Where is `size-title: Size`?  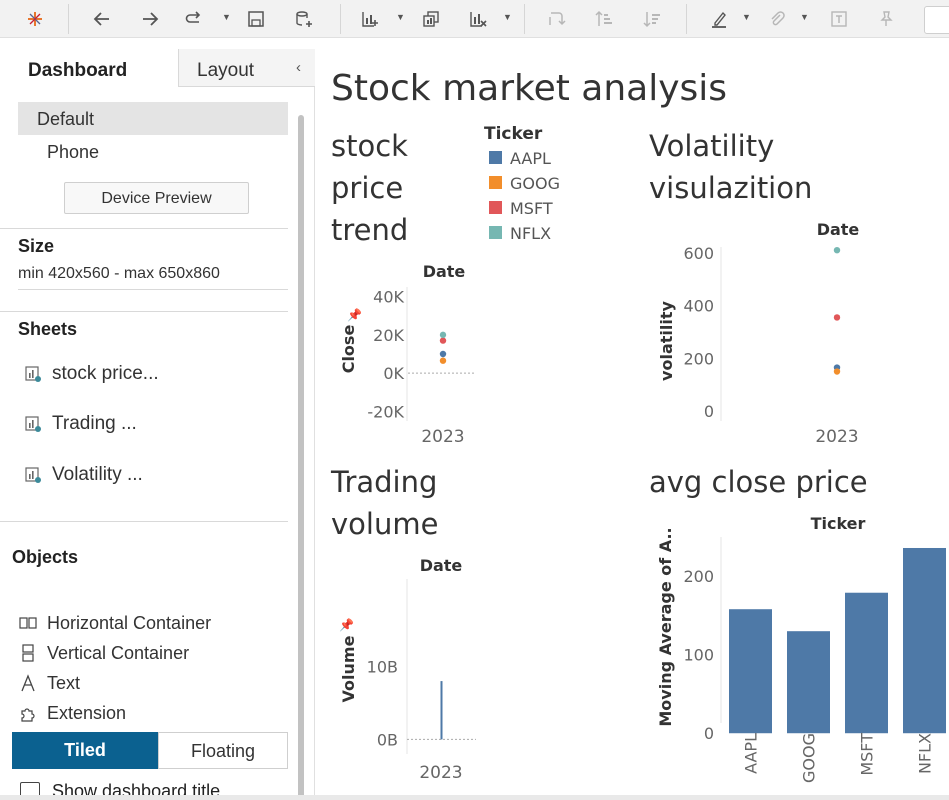 size-title: Size is located at coordinates (36, 246).